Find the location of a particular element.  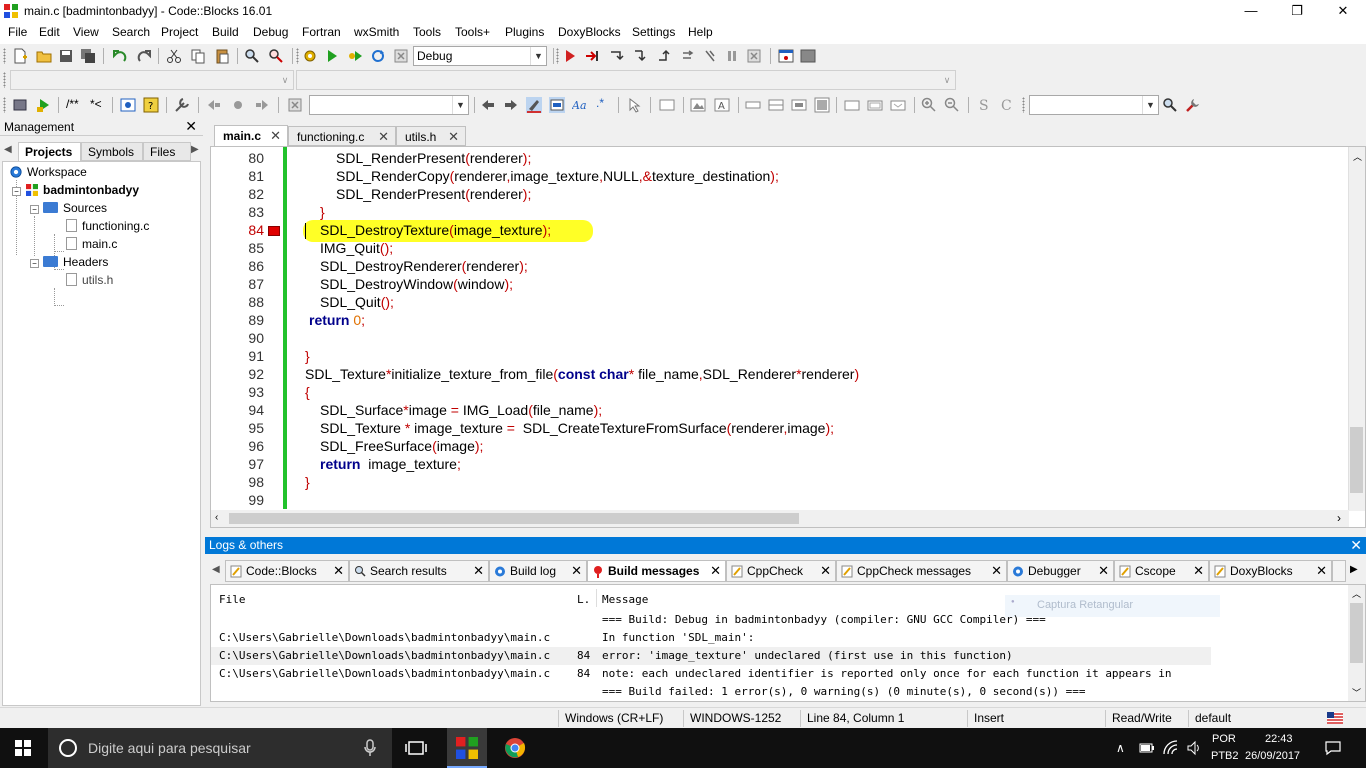

taskbar-search-box: Digite aqui para pesquisar is located at coordinates (220, 748).